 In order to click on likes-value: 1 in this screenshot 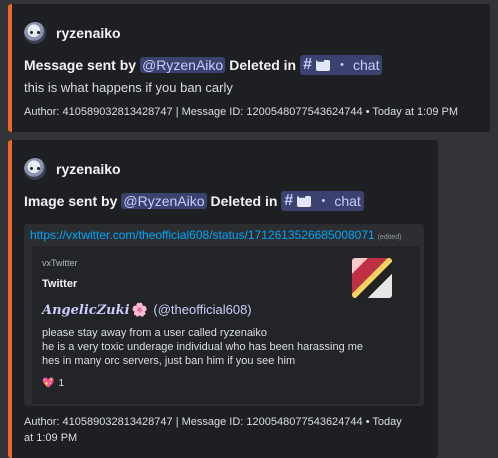, I will do `click(61, 383)`.